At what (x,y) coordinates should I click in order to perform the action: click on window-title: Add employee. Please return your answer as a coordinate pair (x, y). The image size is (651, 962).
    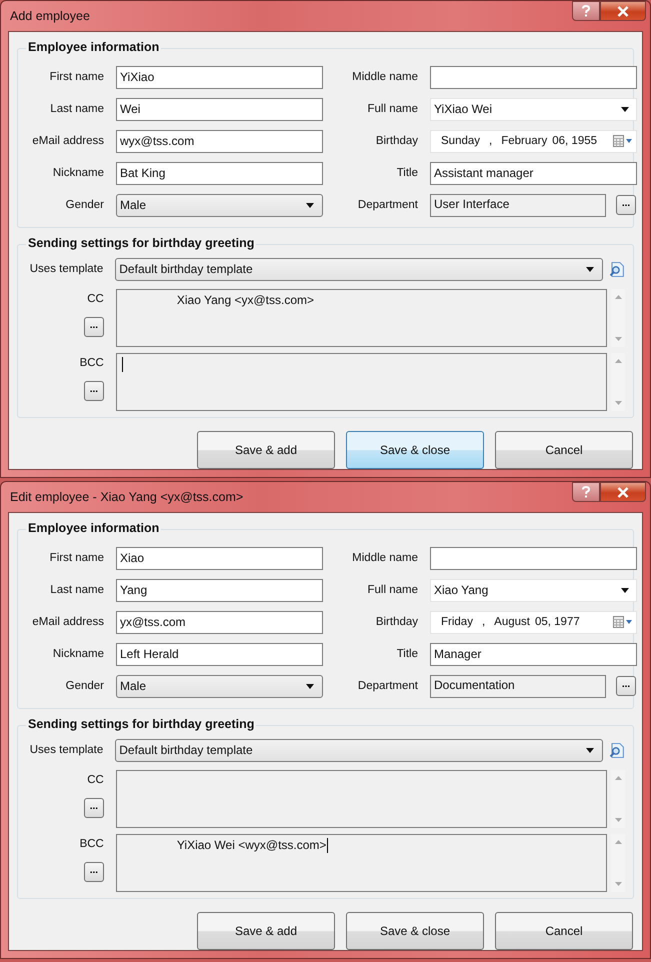
    Looking at the image, I should click on (49, 16).